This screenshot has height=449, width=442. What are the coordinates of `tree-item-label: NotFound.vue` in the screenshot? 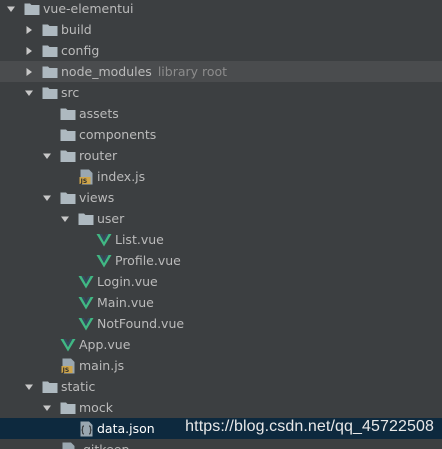 It's located at (141, 323).